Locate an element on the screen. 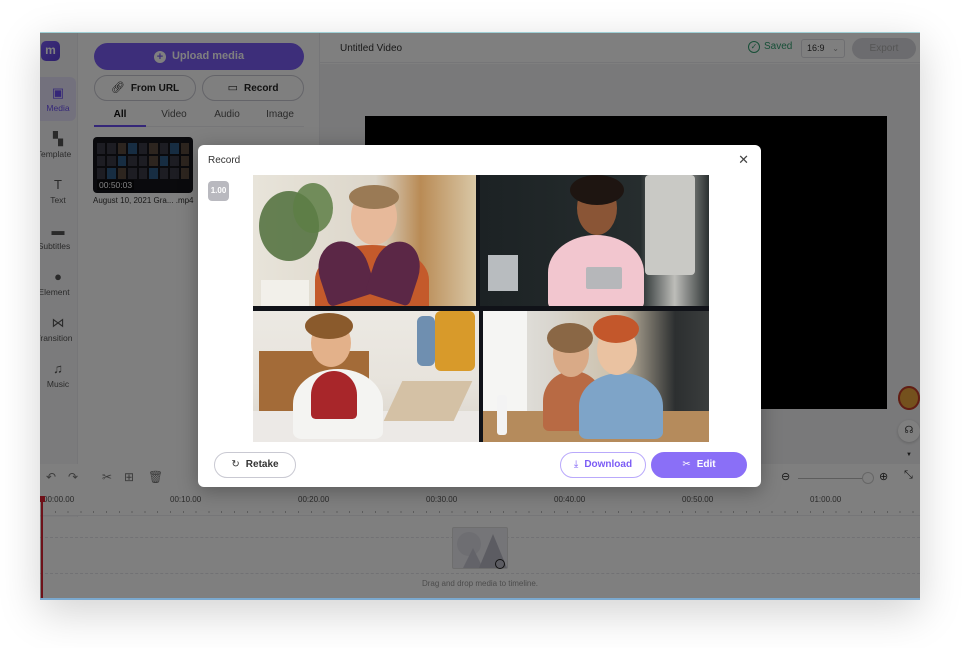 This screenshot has width=965, height=648. dialog-title: Record is located at coordinates (224, 160).